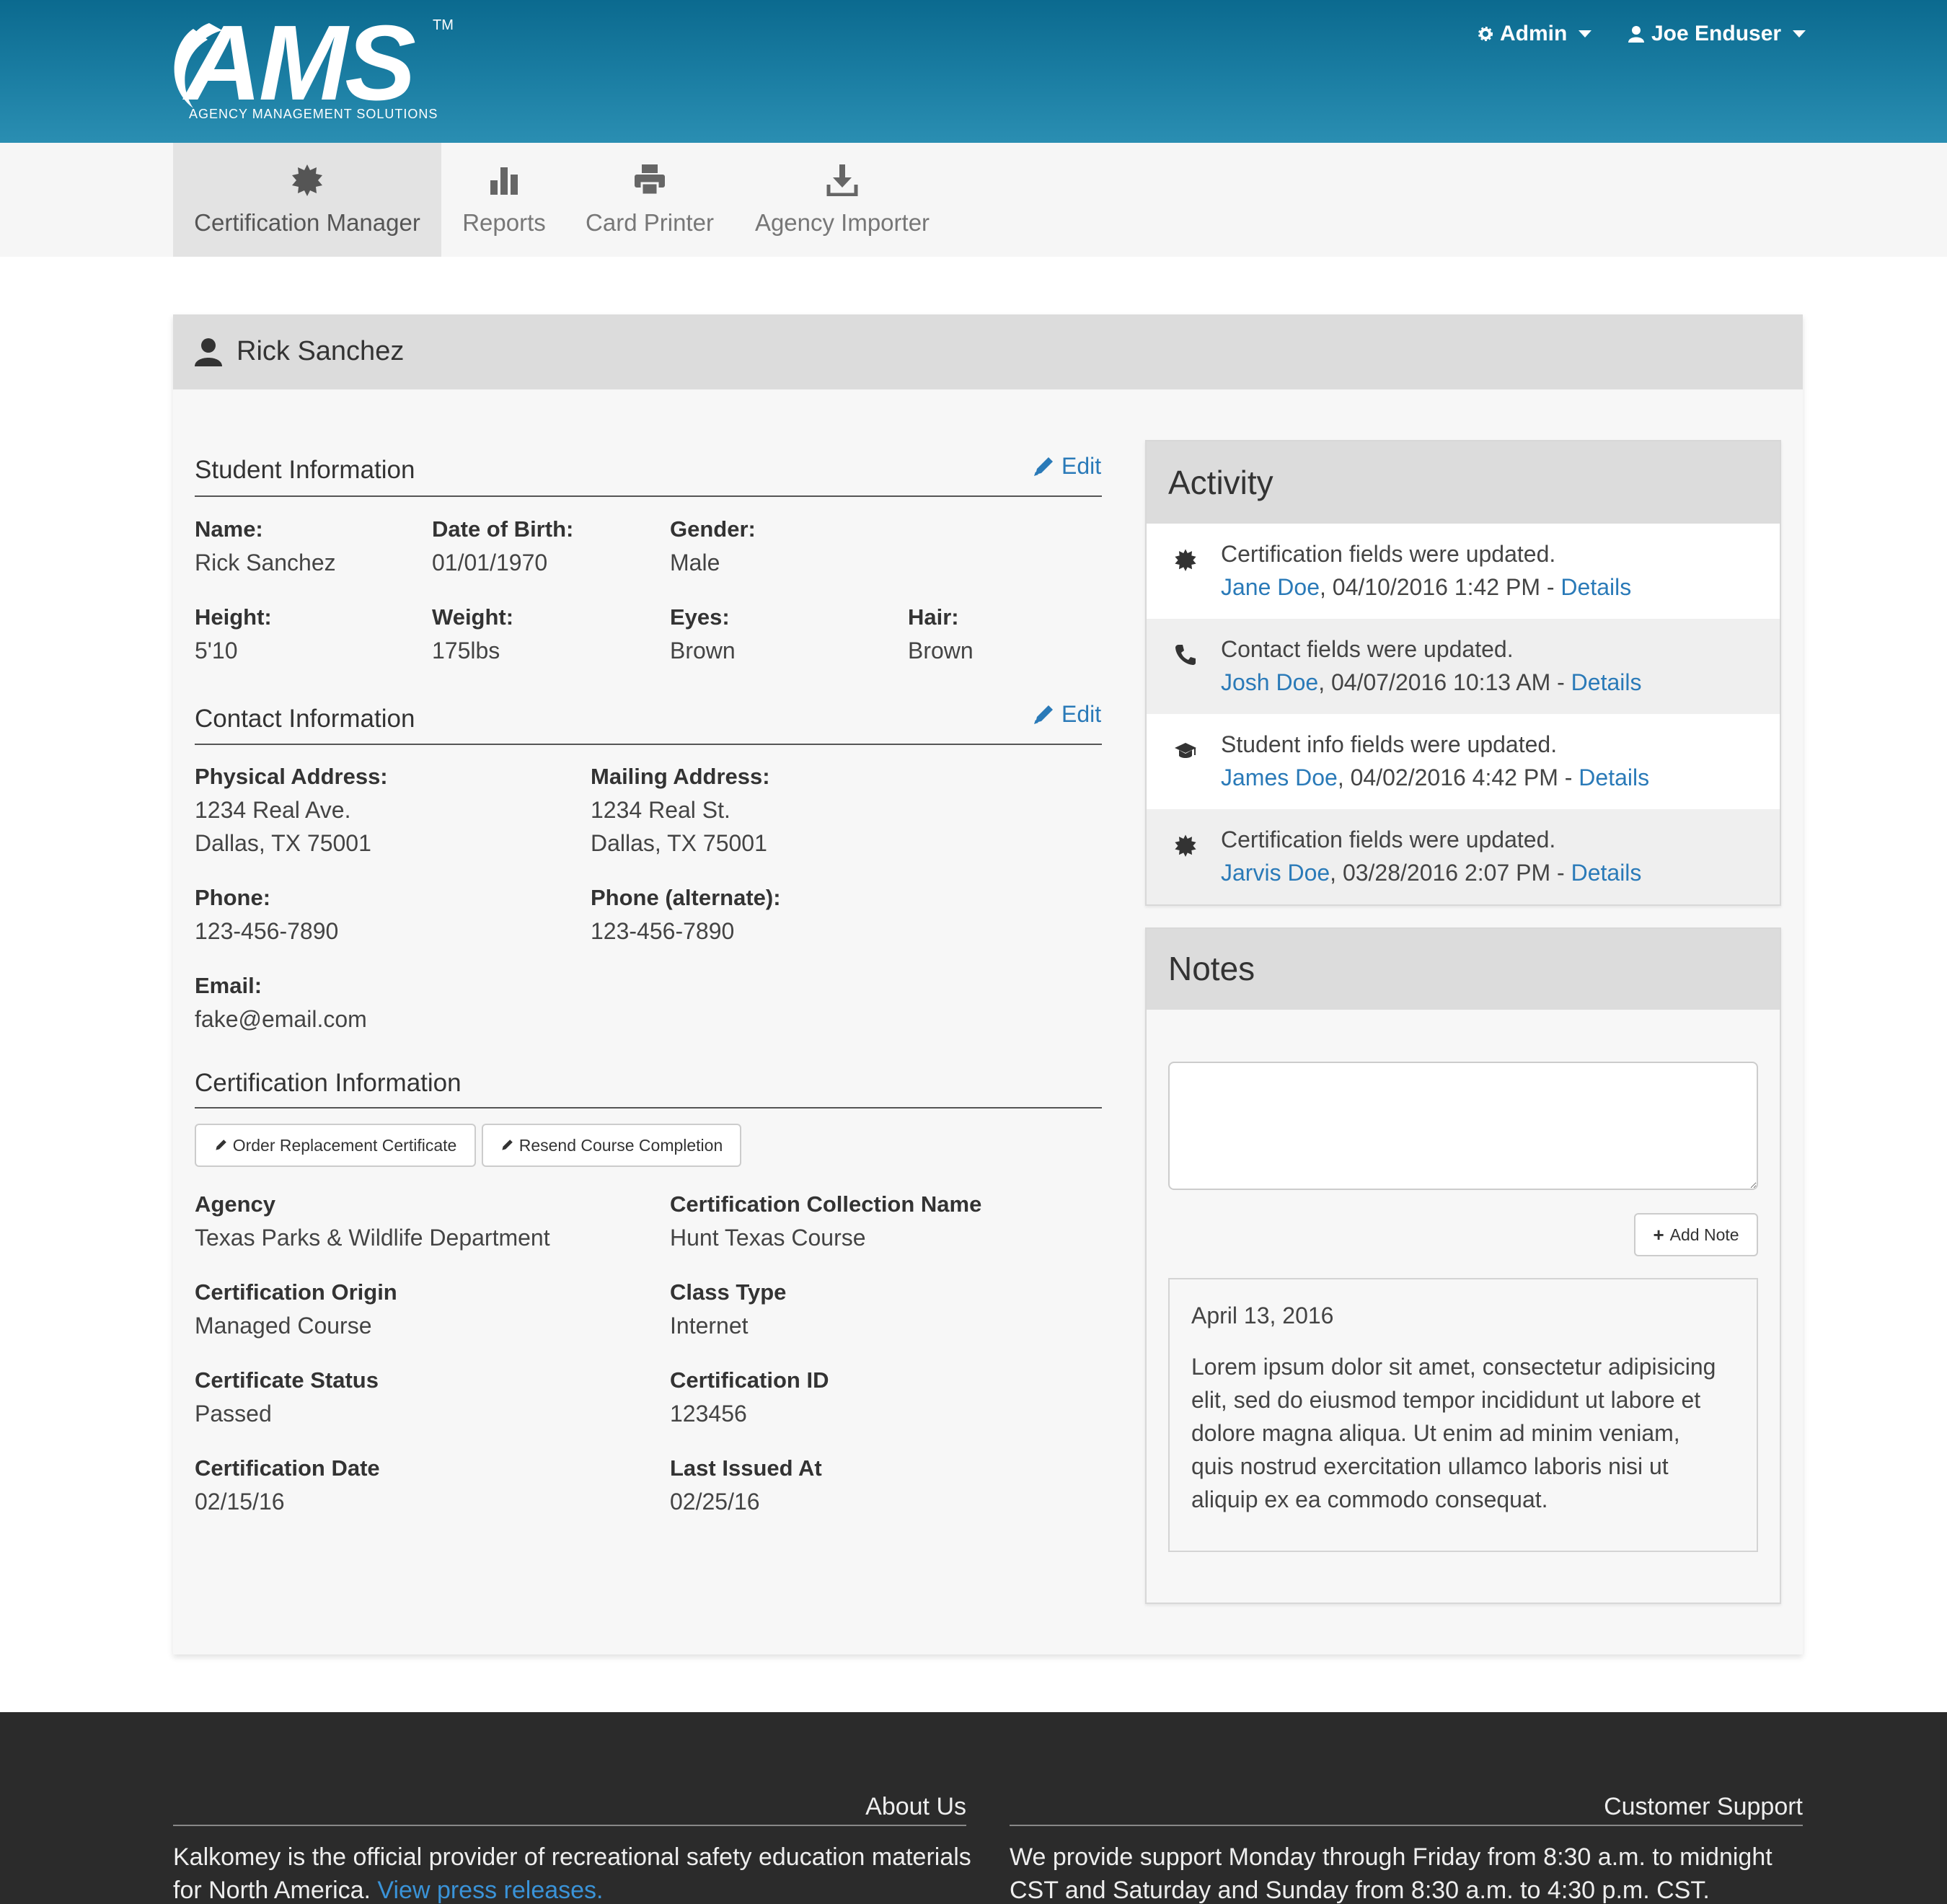  I want to click on bar-chart-icon, so click(504, 181).